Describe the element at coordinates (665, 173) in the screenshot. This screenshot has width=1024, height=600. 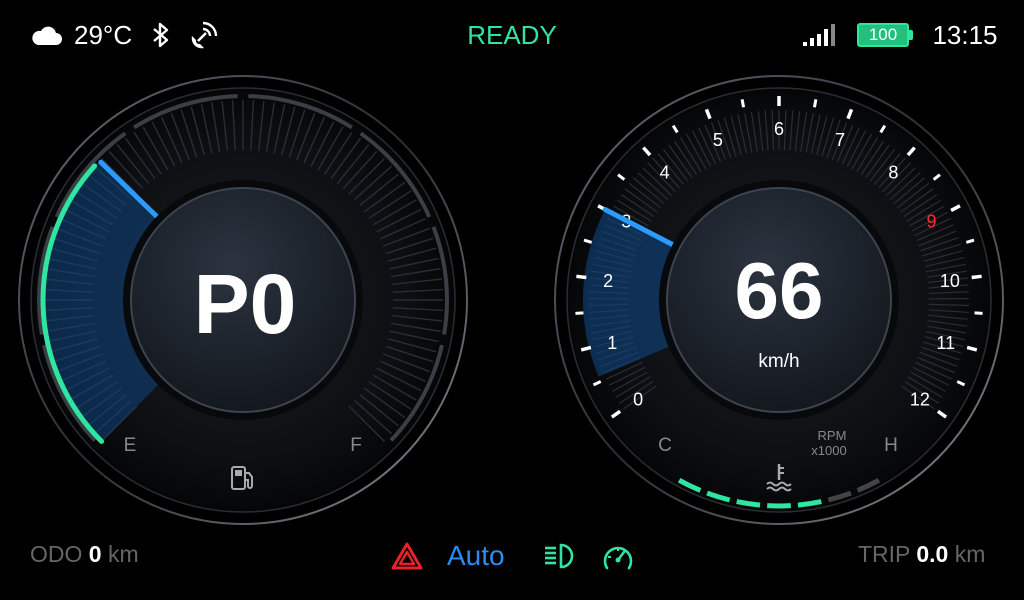
I see `rpm-tick-label: 4` at that location.